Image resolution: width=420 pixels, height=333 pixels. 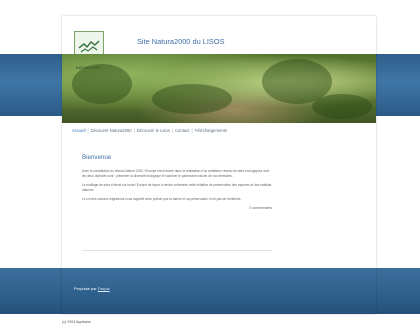 What do you see at coordinates (182, 130) in the screenshot?
I see `nav-item-contact: Contact` at bounding box center [182, 130].